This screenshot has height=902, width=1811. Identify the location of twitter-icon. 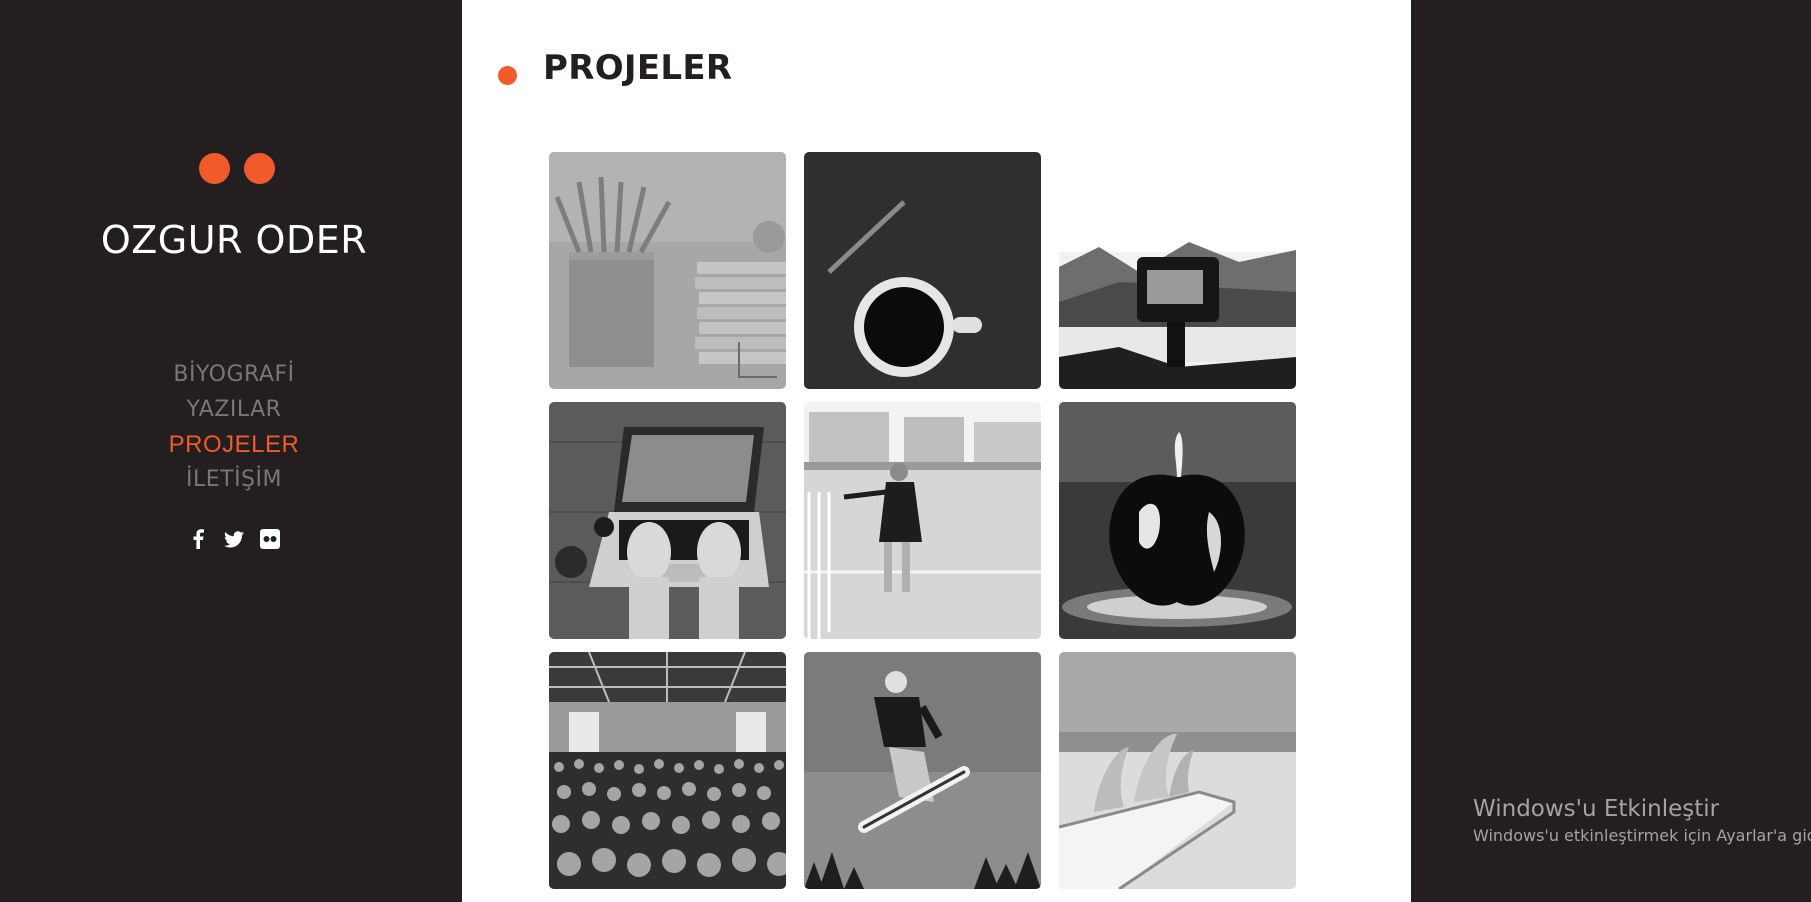
(234, 539).